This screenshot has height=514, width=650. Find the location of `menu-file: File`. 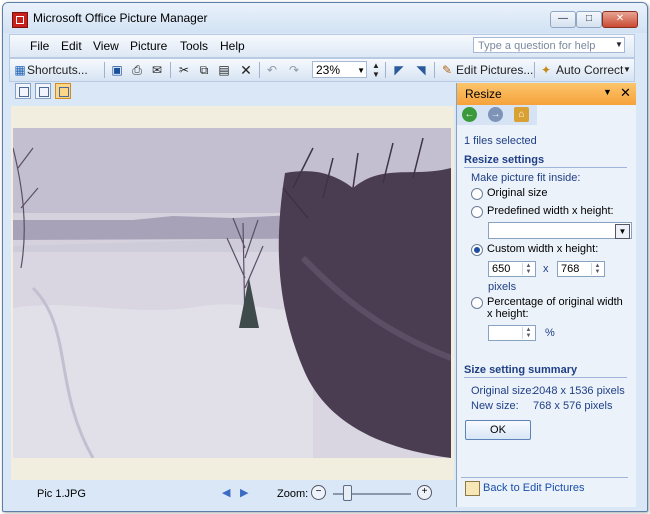

menu-file: File is located at coordinates (39, 46).